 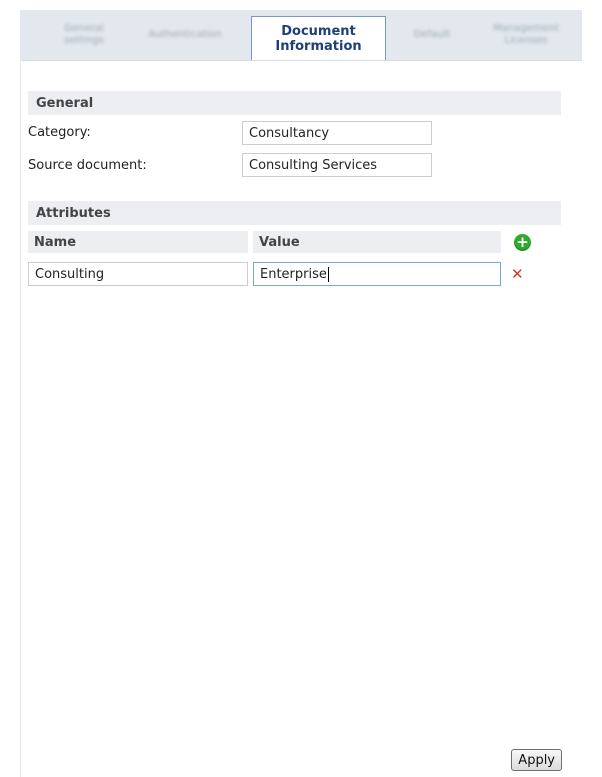 What do you see at coordinates (328, 274) in the screenshot?
I see `text-caret` at bounding box center [328, 274].